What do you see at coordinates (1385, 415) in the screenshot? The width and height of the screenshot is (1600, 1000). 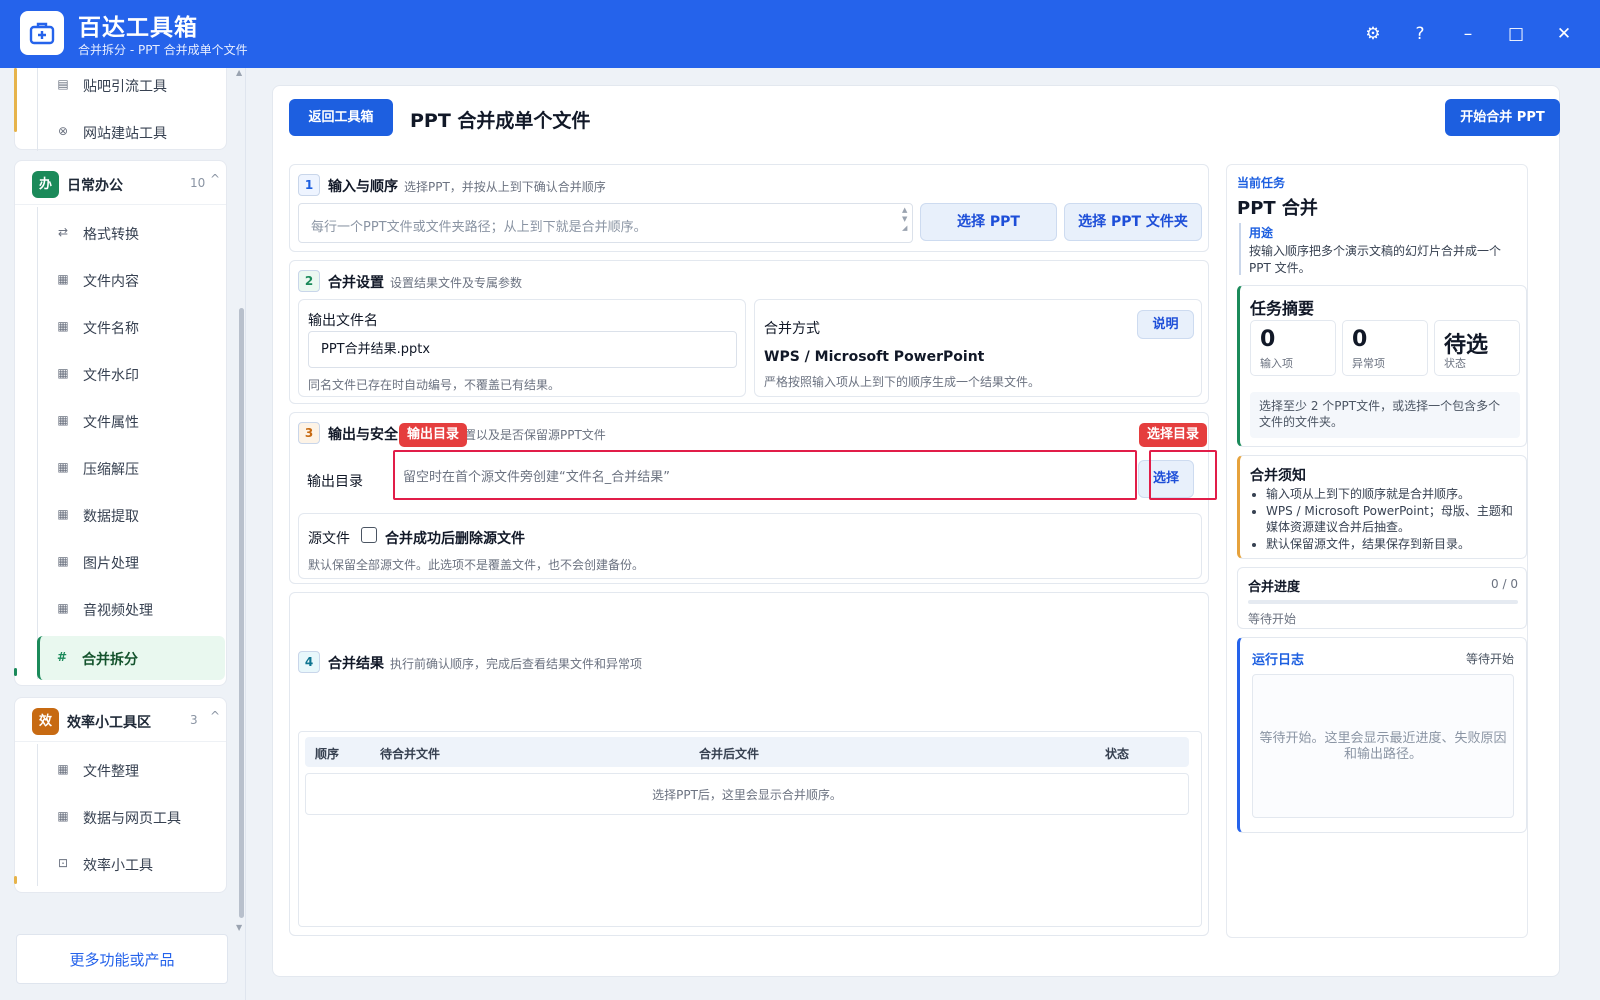 I see `summary-note: 选择至少 2 个PPT文件，或选择一个包含多个文件的文件夹。` at bounding box center [1385, 415].